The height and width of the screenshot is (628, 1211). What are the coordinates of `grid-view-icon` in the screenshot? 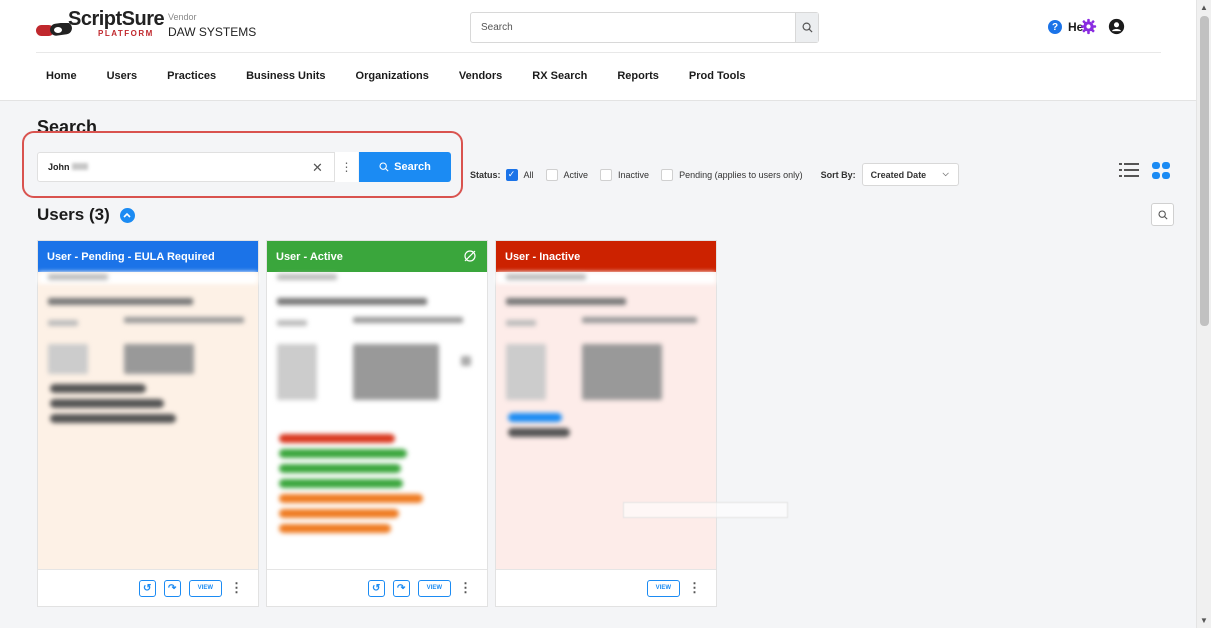 It's located at (1161, 171).